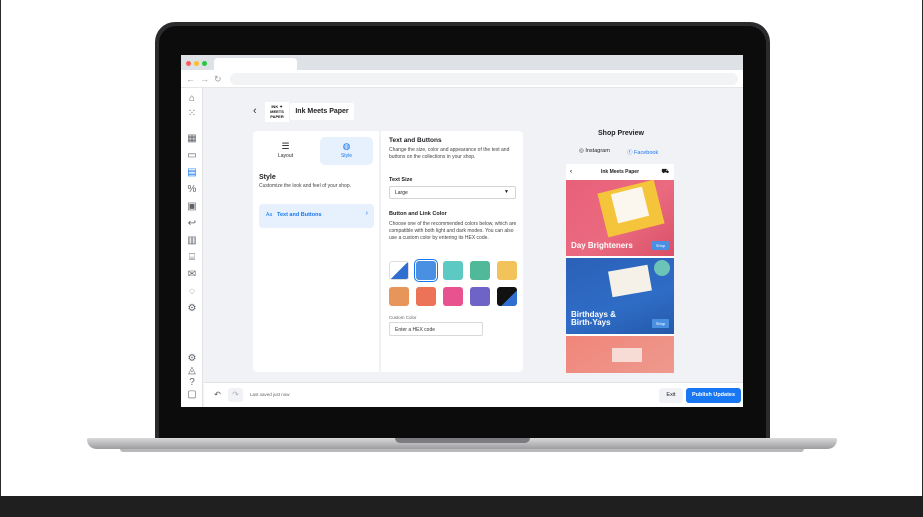  Describe the element at coordinates (630, 153) in the screenshot. I see `facebook-icon: ⓕ` at that location.